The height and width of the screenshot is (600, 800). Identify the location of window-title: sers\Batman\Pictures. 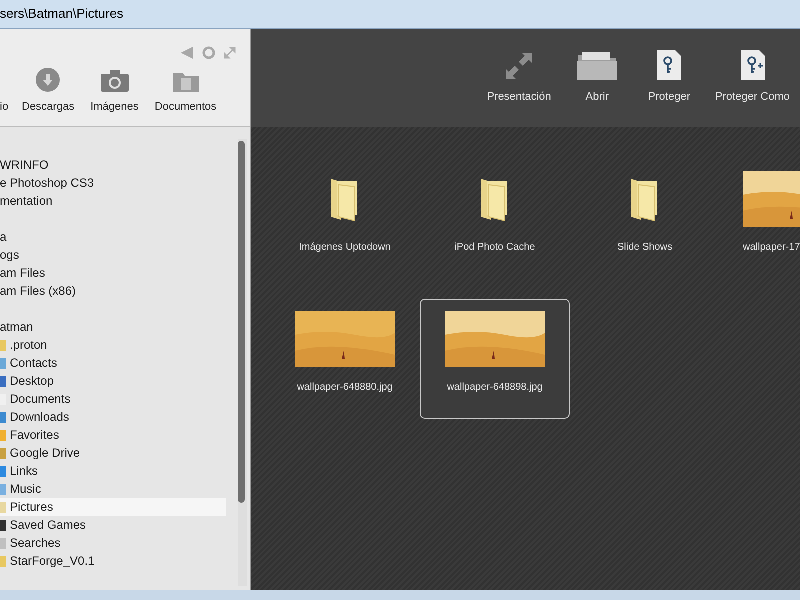
(62, 14).